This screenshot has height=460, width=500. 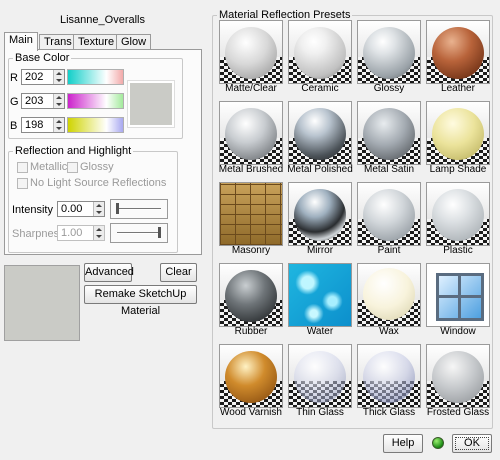 I want to click on preset-thick-glass-thumbnail, so click(x=389, y=376).